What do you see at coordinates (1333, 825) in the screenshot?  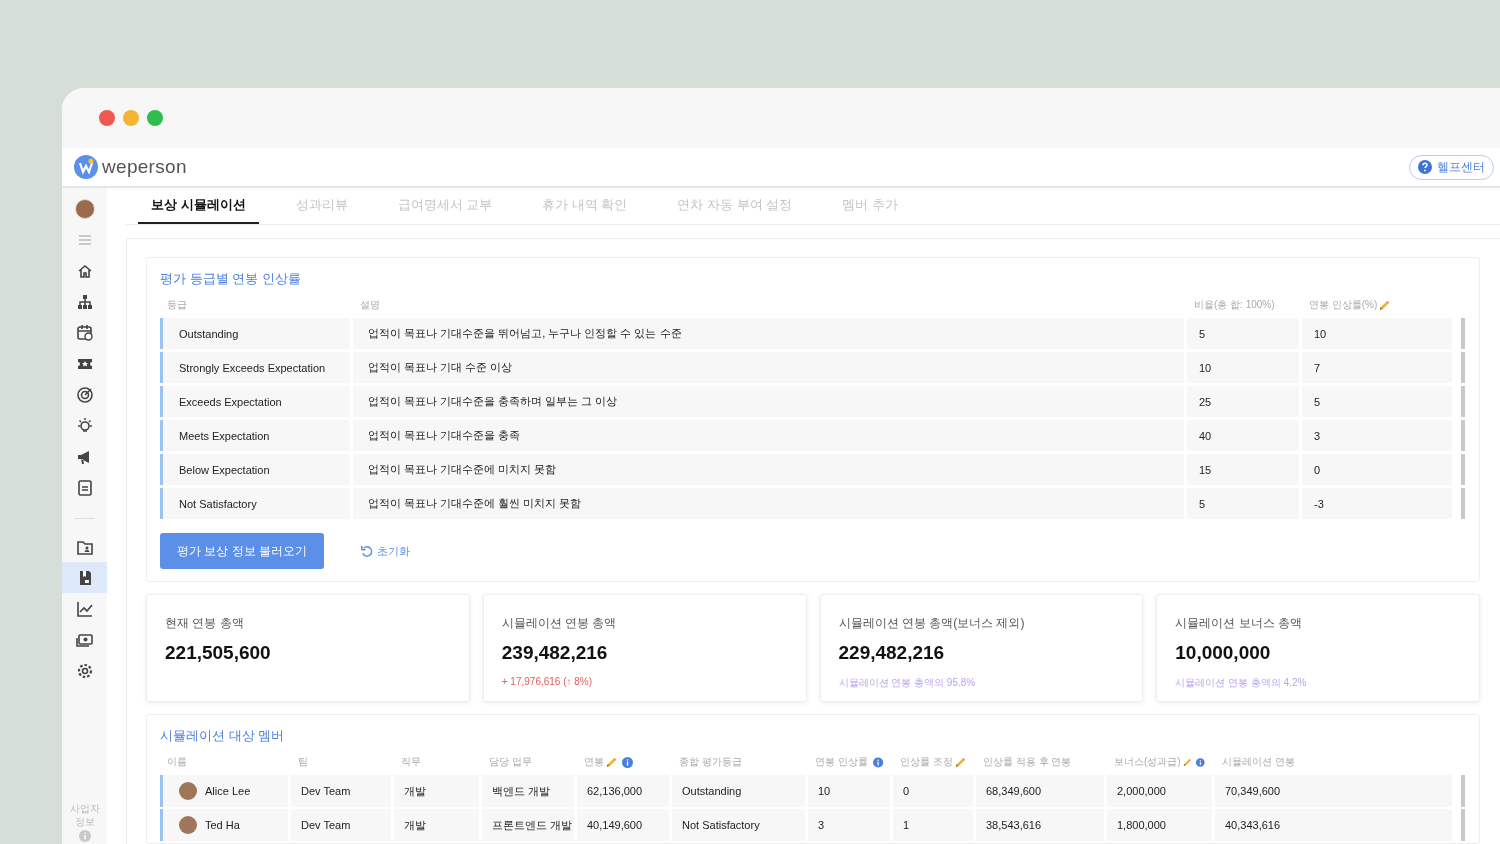 I see `table-cell: 40,343,616` at bounding box center [1333, 825].